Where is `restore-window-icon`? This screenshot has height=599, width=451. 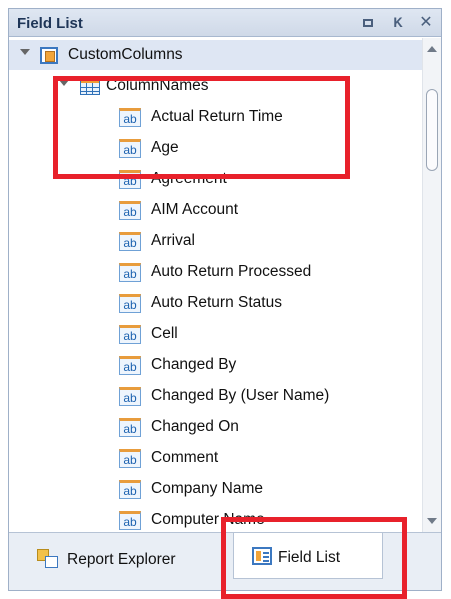 restore-window-icon is located at coordinates (368, 23).